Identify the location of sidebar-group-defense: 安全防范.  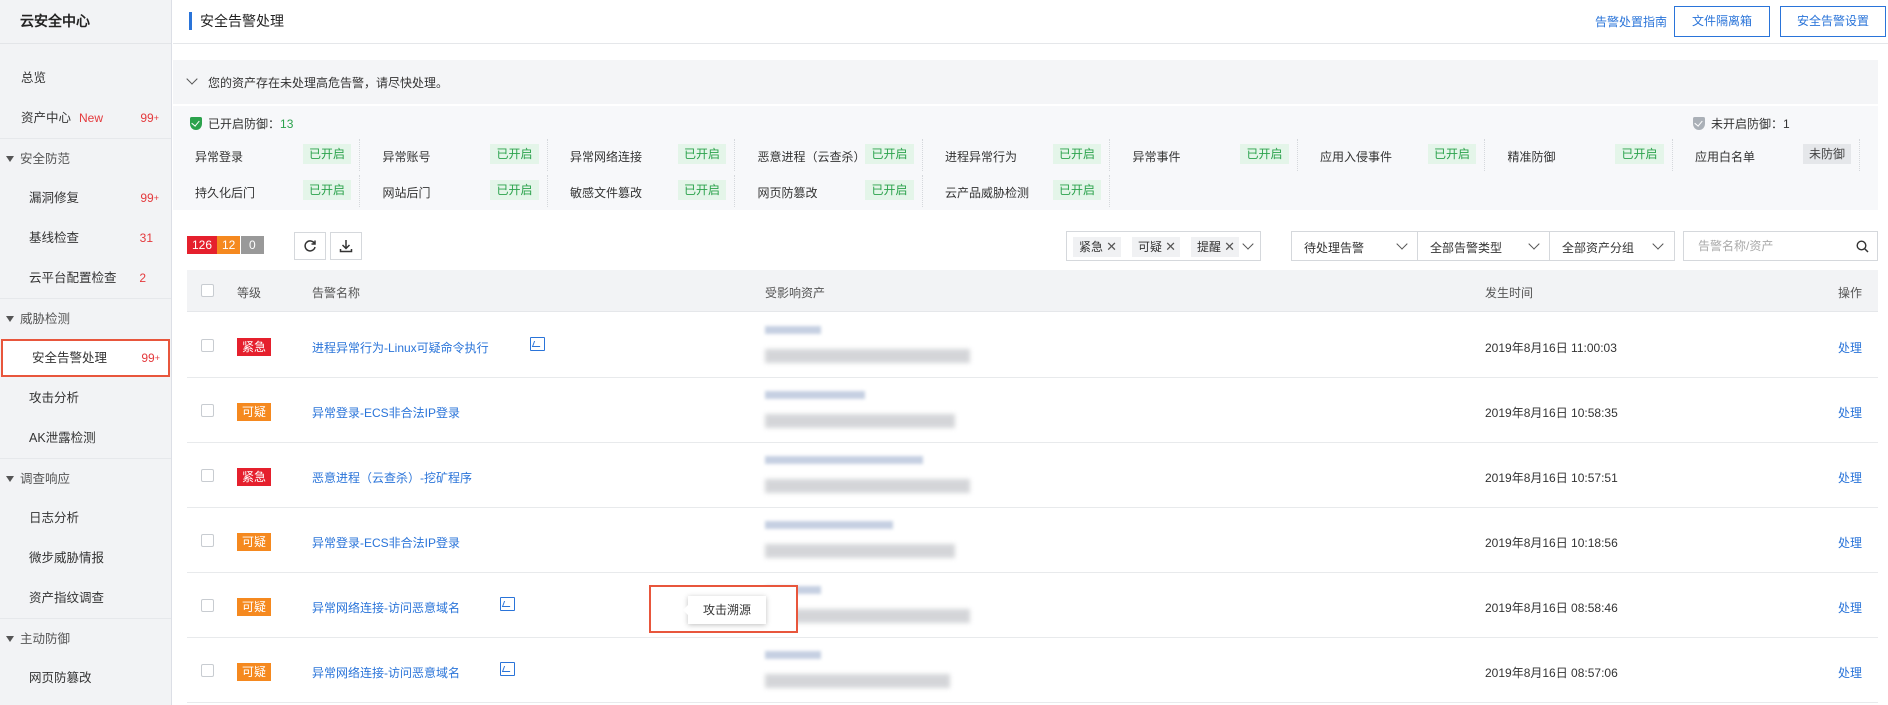
(85, 158).